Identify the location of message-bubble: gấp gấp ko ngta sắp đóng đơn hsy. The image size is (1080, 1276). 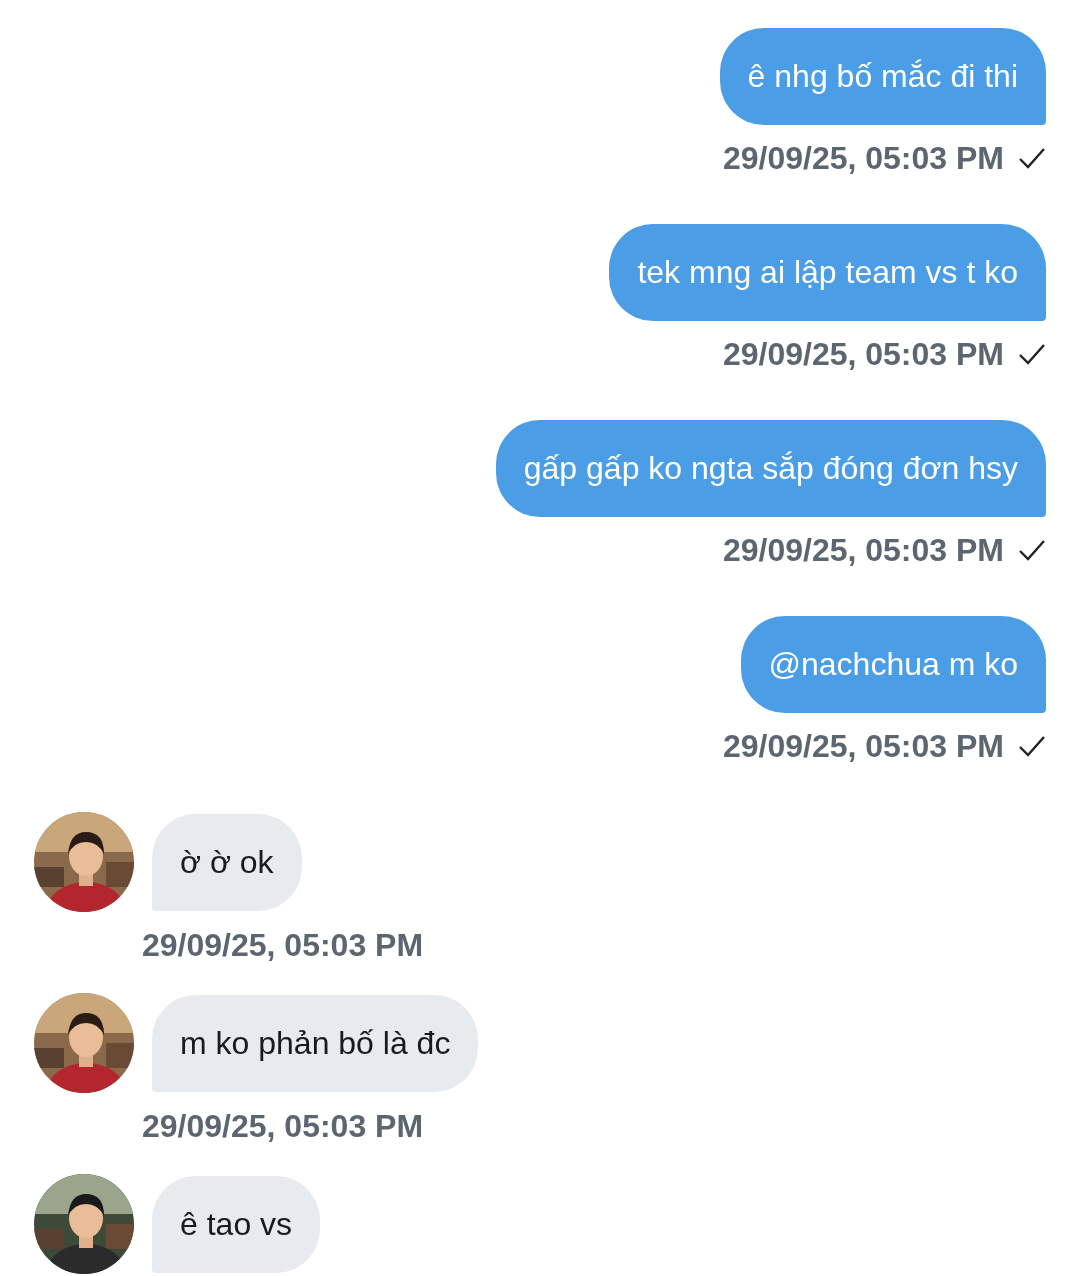
(770, 468).